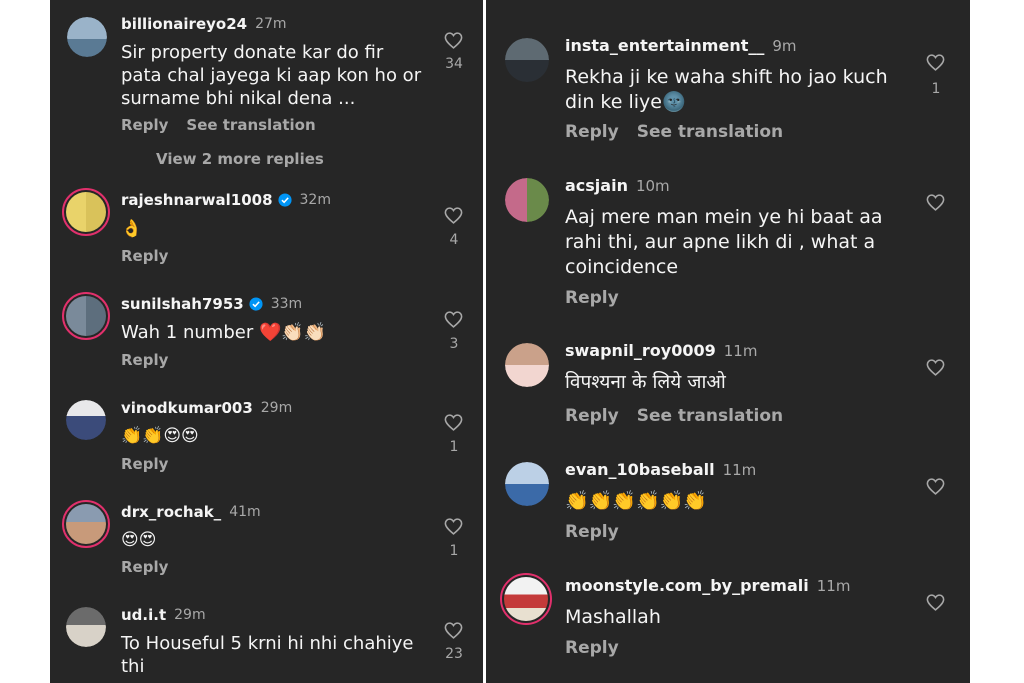 Image resolution: width=1024 pixels, height=683 pixels. What do you see at coordinates (454, 240) in the screenshot?
I see `like-count: 4` at bounding box center [454, 240].